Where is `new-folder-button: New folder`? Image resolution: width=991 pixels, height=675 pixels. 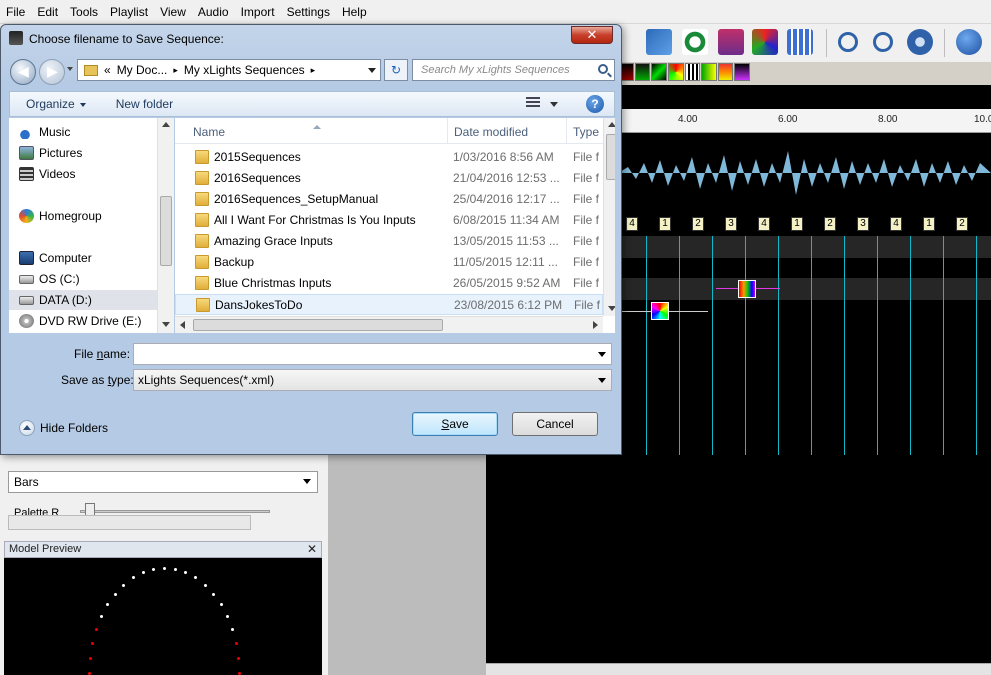 new-folder-button: New folder is located at coordinates (144, 104).